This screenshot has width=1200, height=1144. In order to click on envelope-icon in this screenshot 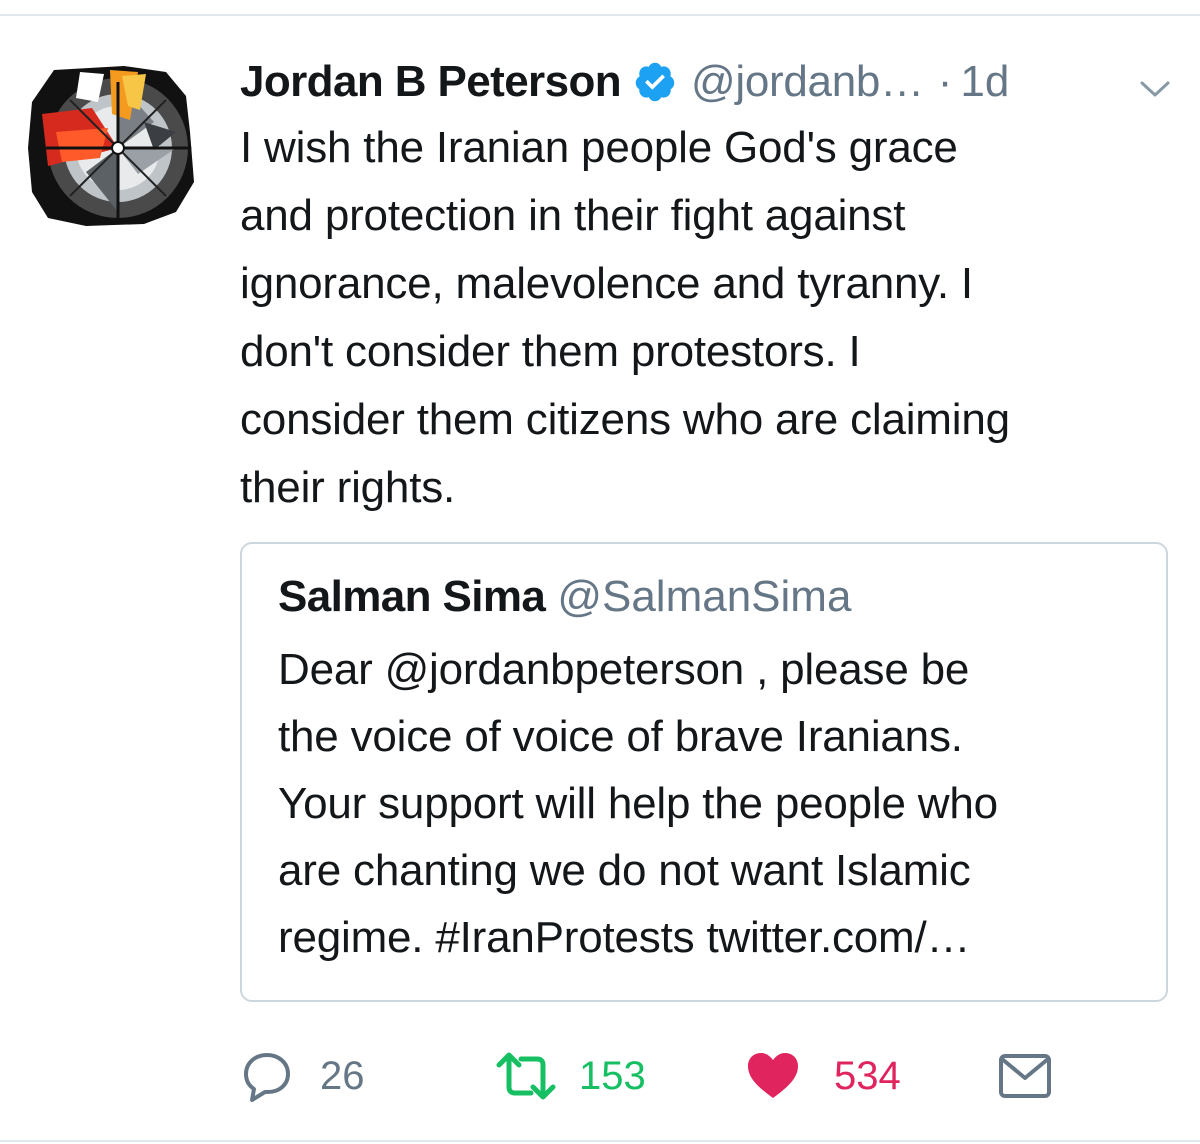, I will do `click(1025, 1076)`.